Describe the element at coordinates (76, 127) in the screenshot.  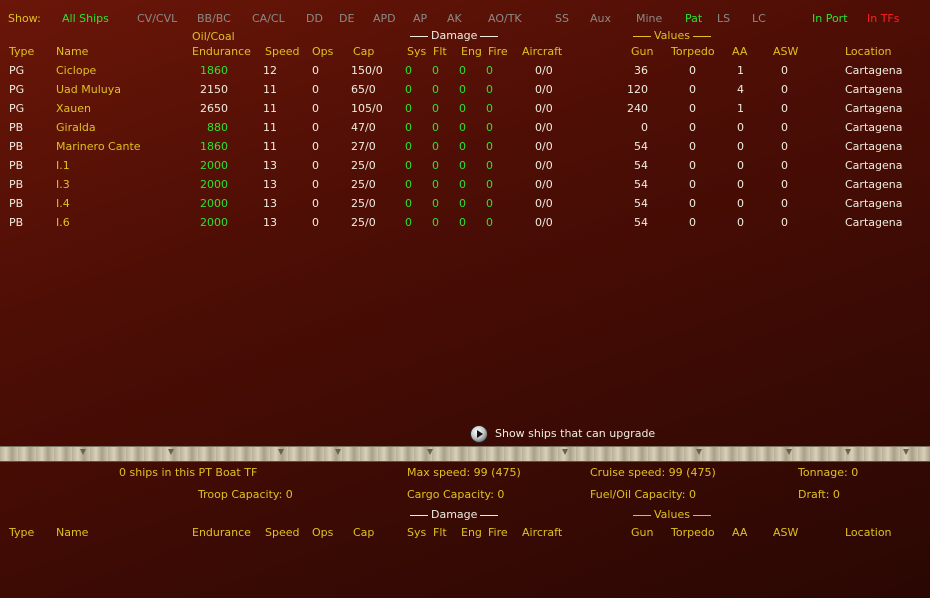
I see `cell-name: Giralda` at that location.